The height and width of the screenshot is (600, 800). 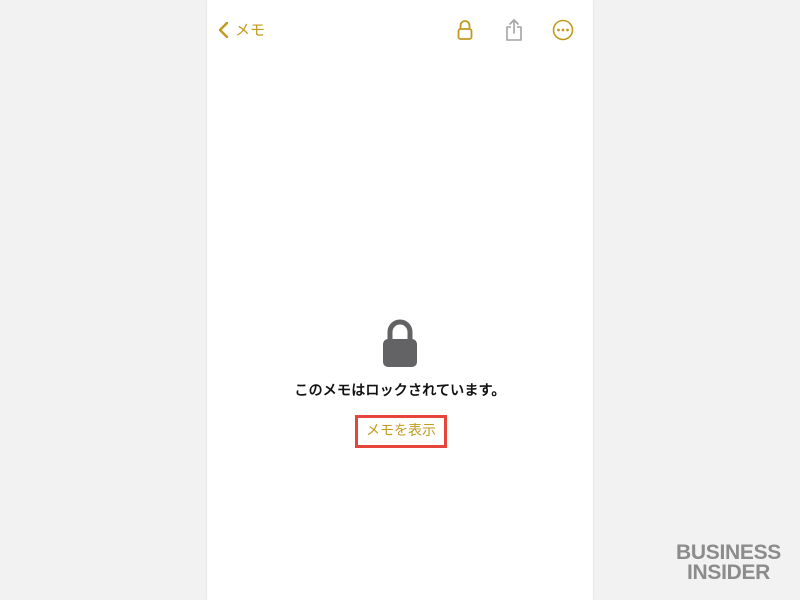 I want to click on back-button: メモ, so click(x=241, y=30).